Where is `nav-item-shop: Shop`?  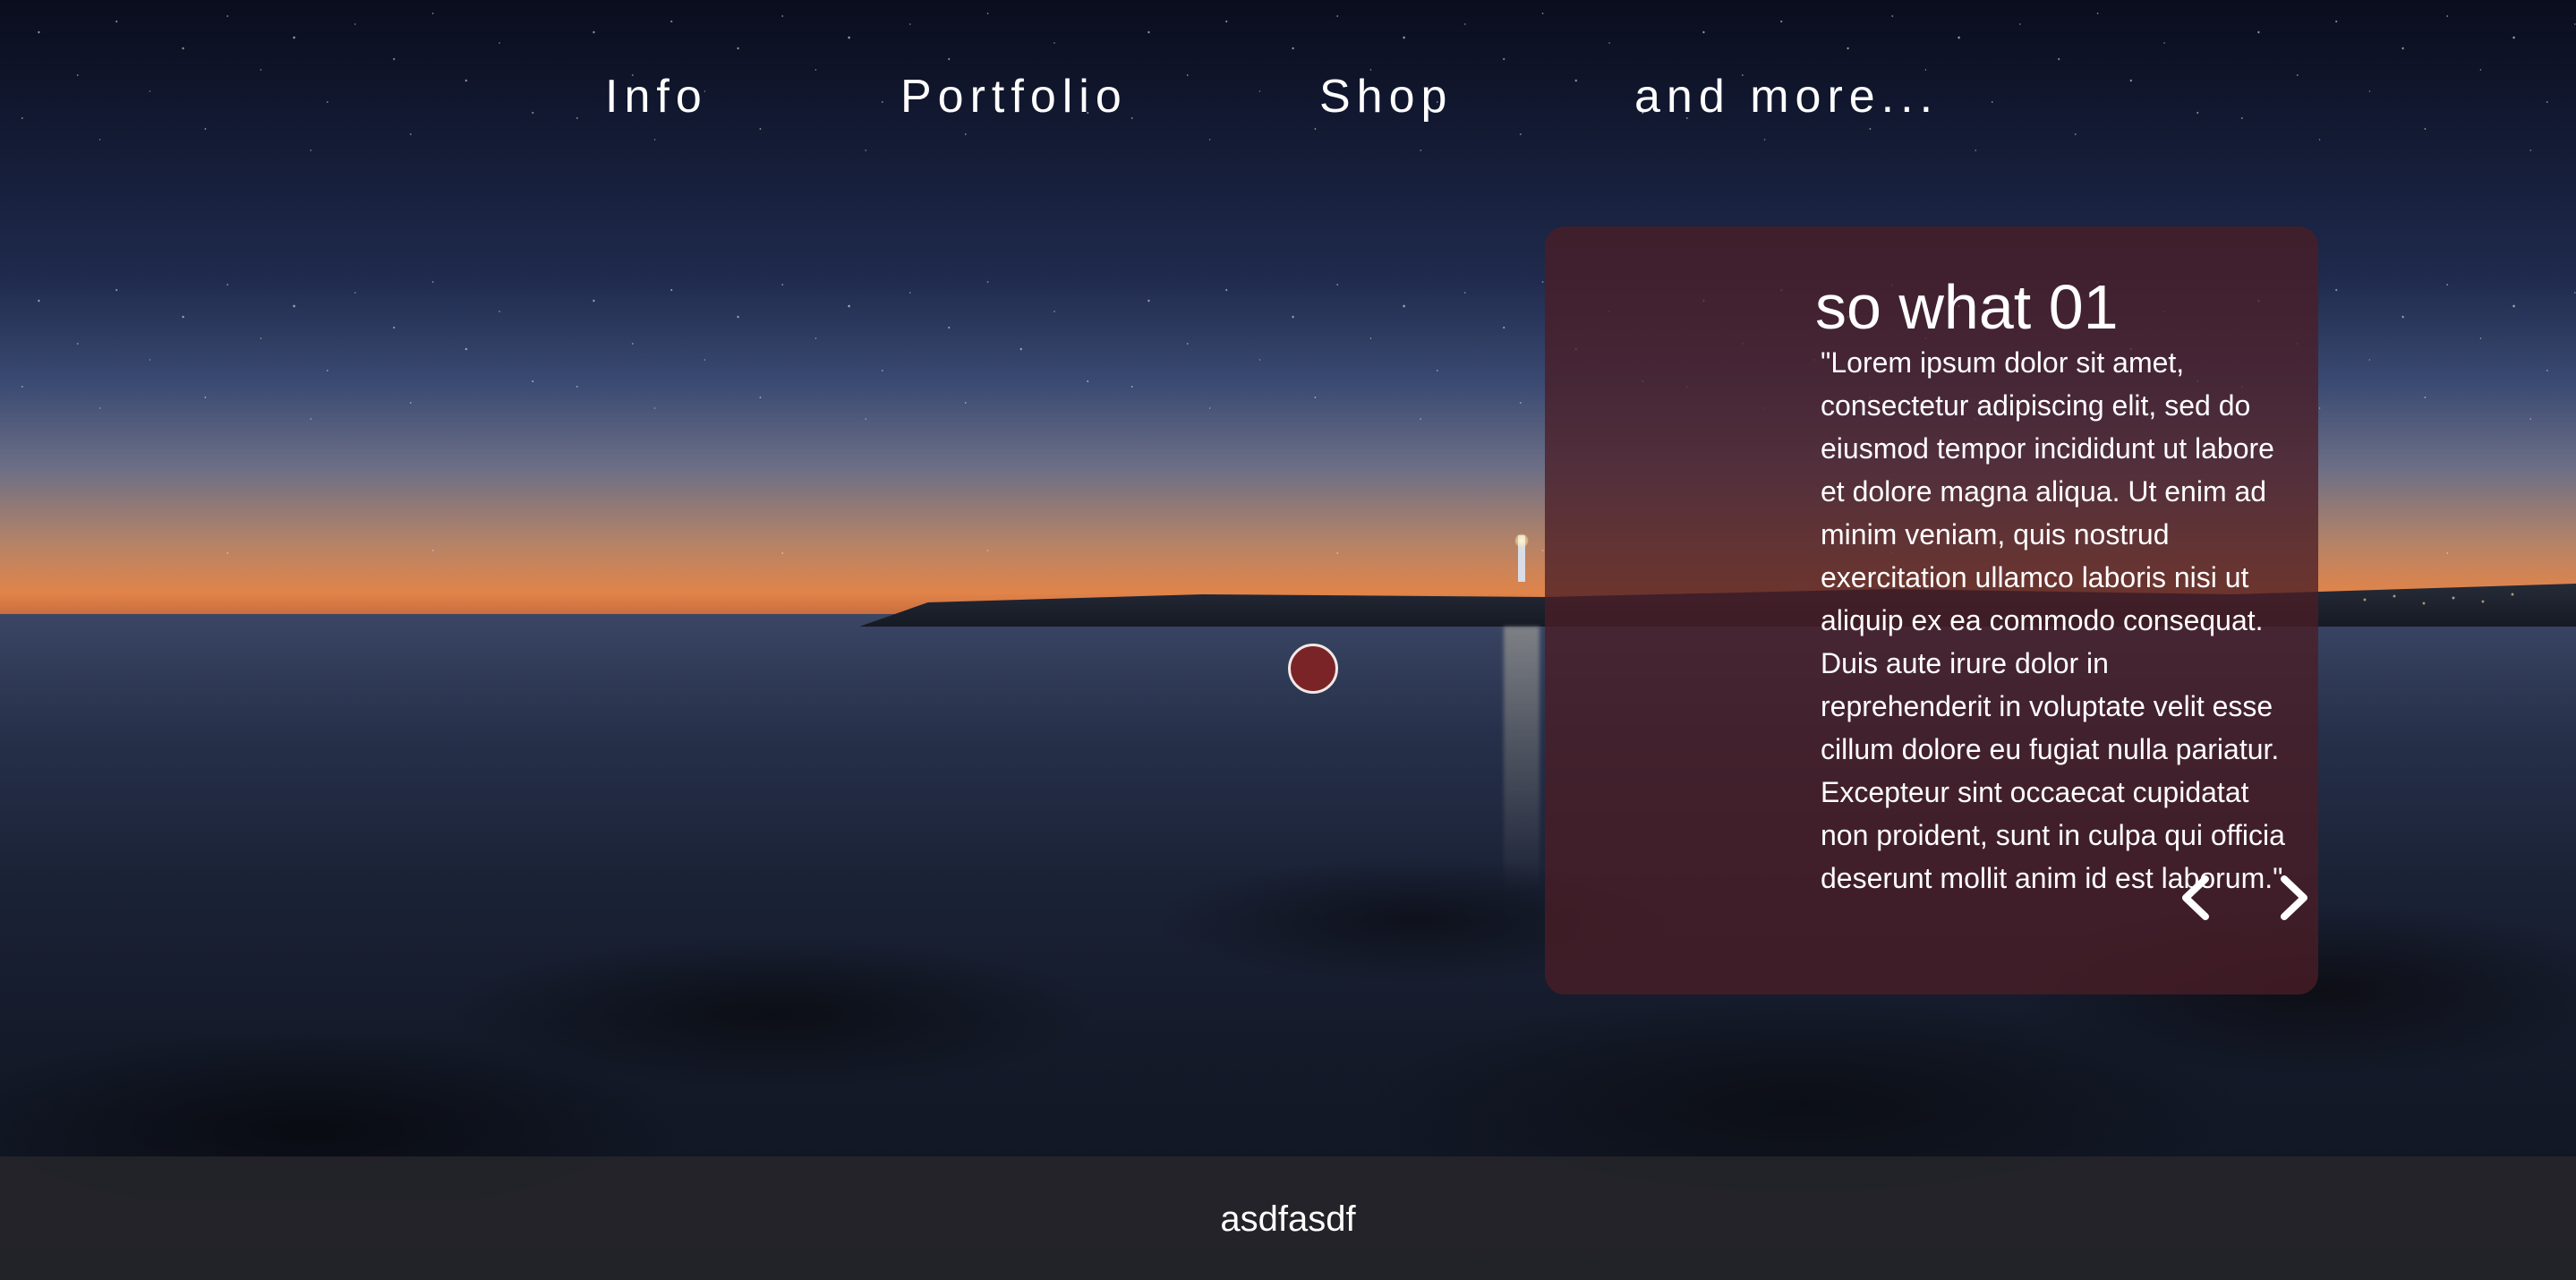
nav-item-shop: Shop is located at coordinates (1386, 97).